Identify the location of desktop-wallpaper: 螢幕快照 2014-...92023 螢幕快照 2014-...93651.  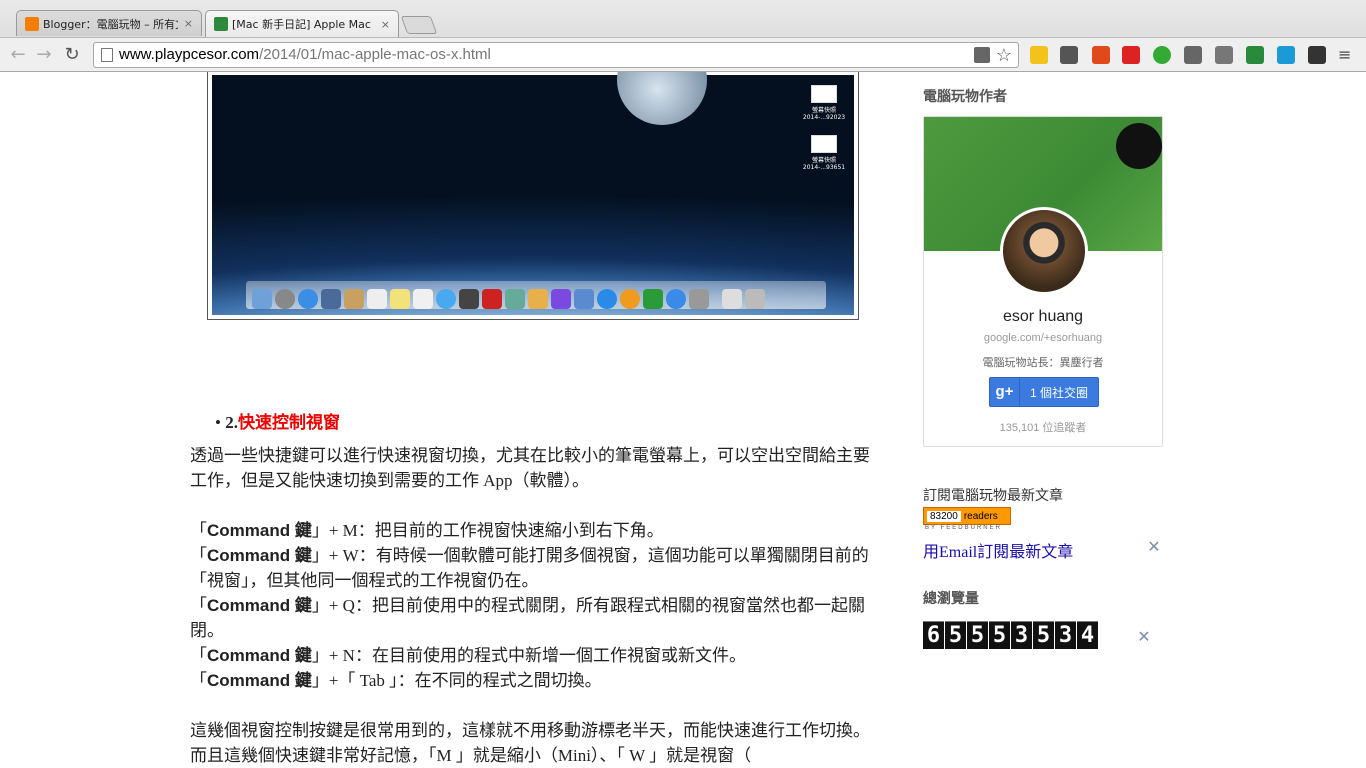
(533, 193).